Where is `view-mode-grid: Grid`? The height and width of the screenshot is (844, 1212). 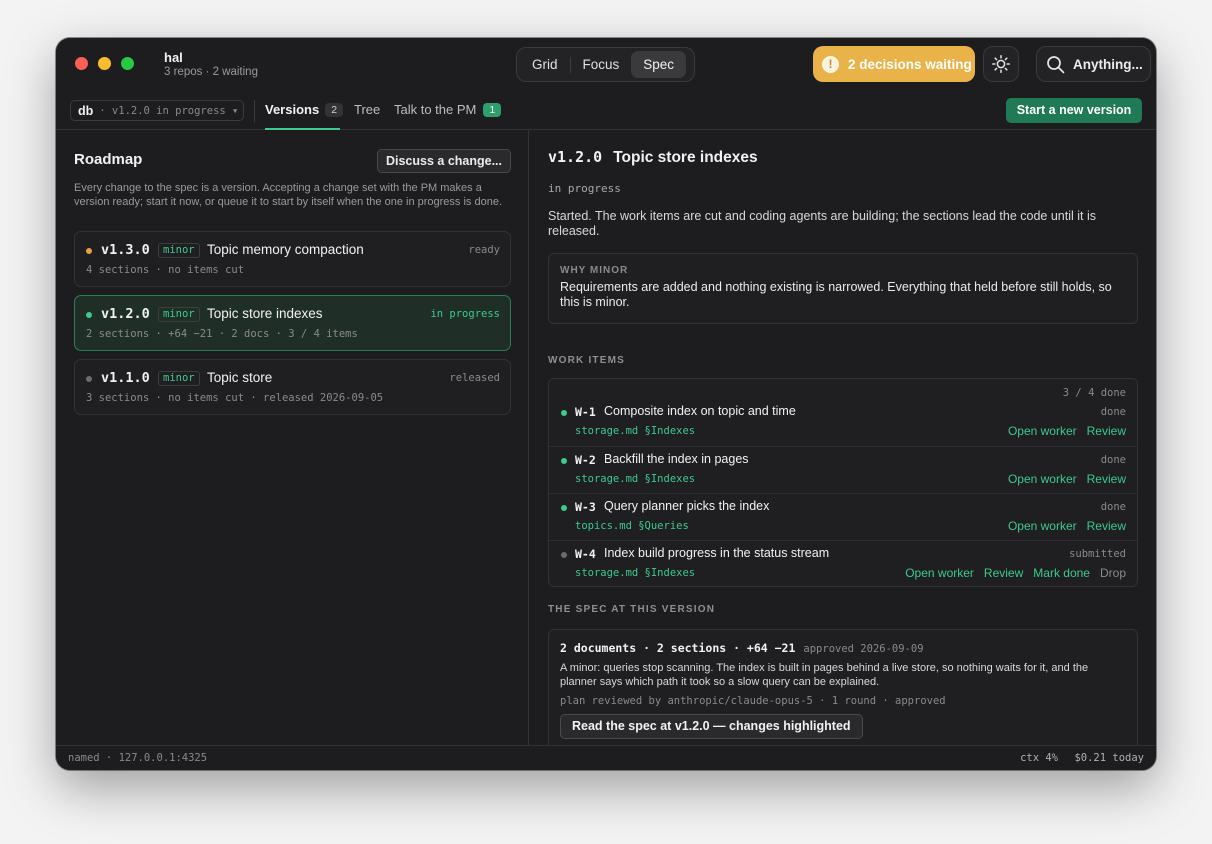
view-mode-grid: Grid is located at coordinates (545, 64).